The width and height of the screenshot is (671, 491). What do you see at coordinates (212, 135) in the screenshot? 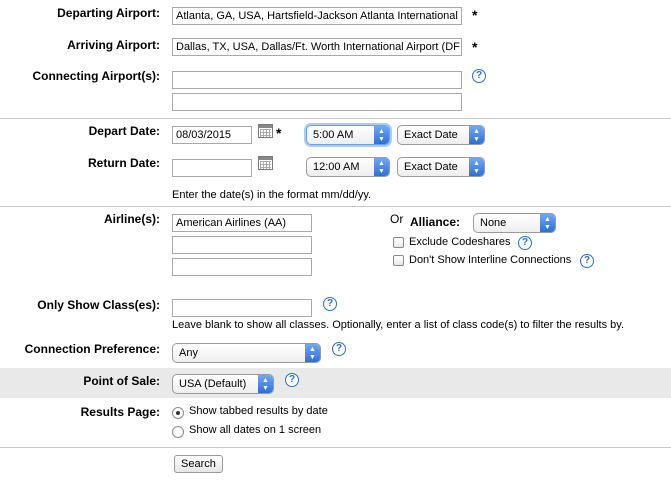
I see `depart-date-input: 08/03/2015` at bounding box center [212, 135].